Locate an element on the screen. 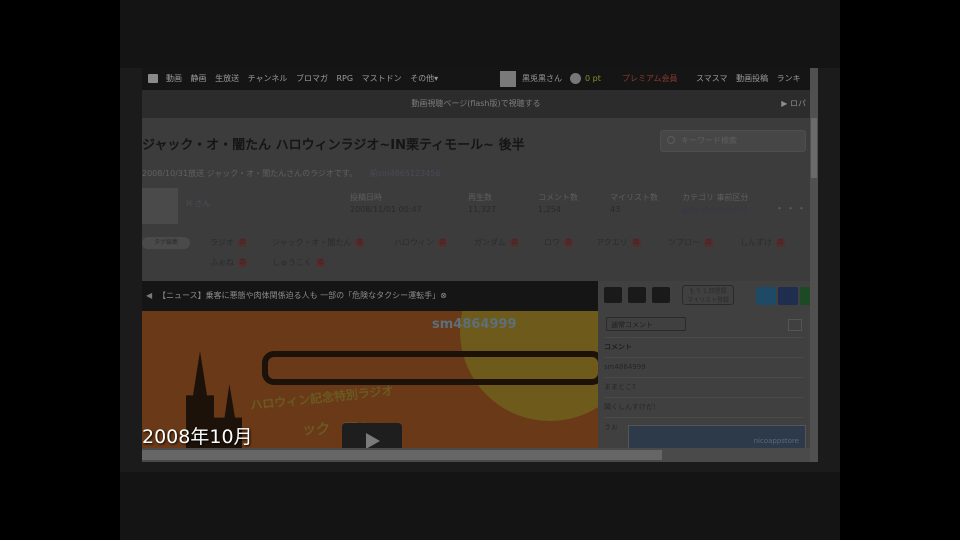  vertical-scrollbar is located at coordinates (814, 265).